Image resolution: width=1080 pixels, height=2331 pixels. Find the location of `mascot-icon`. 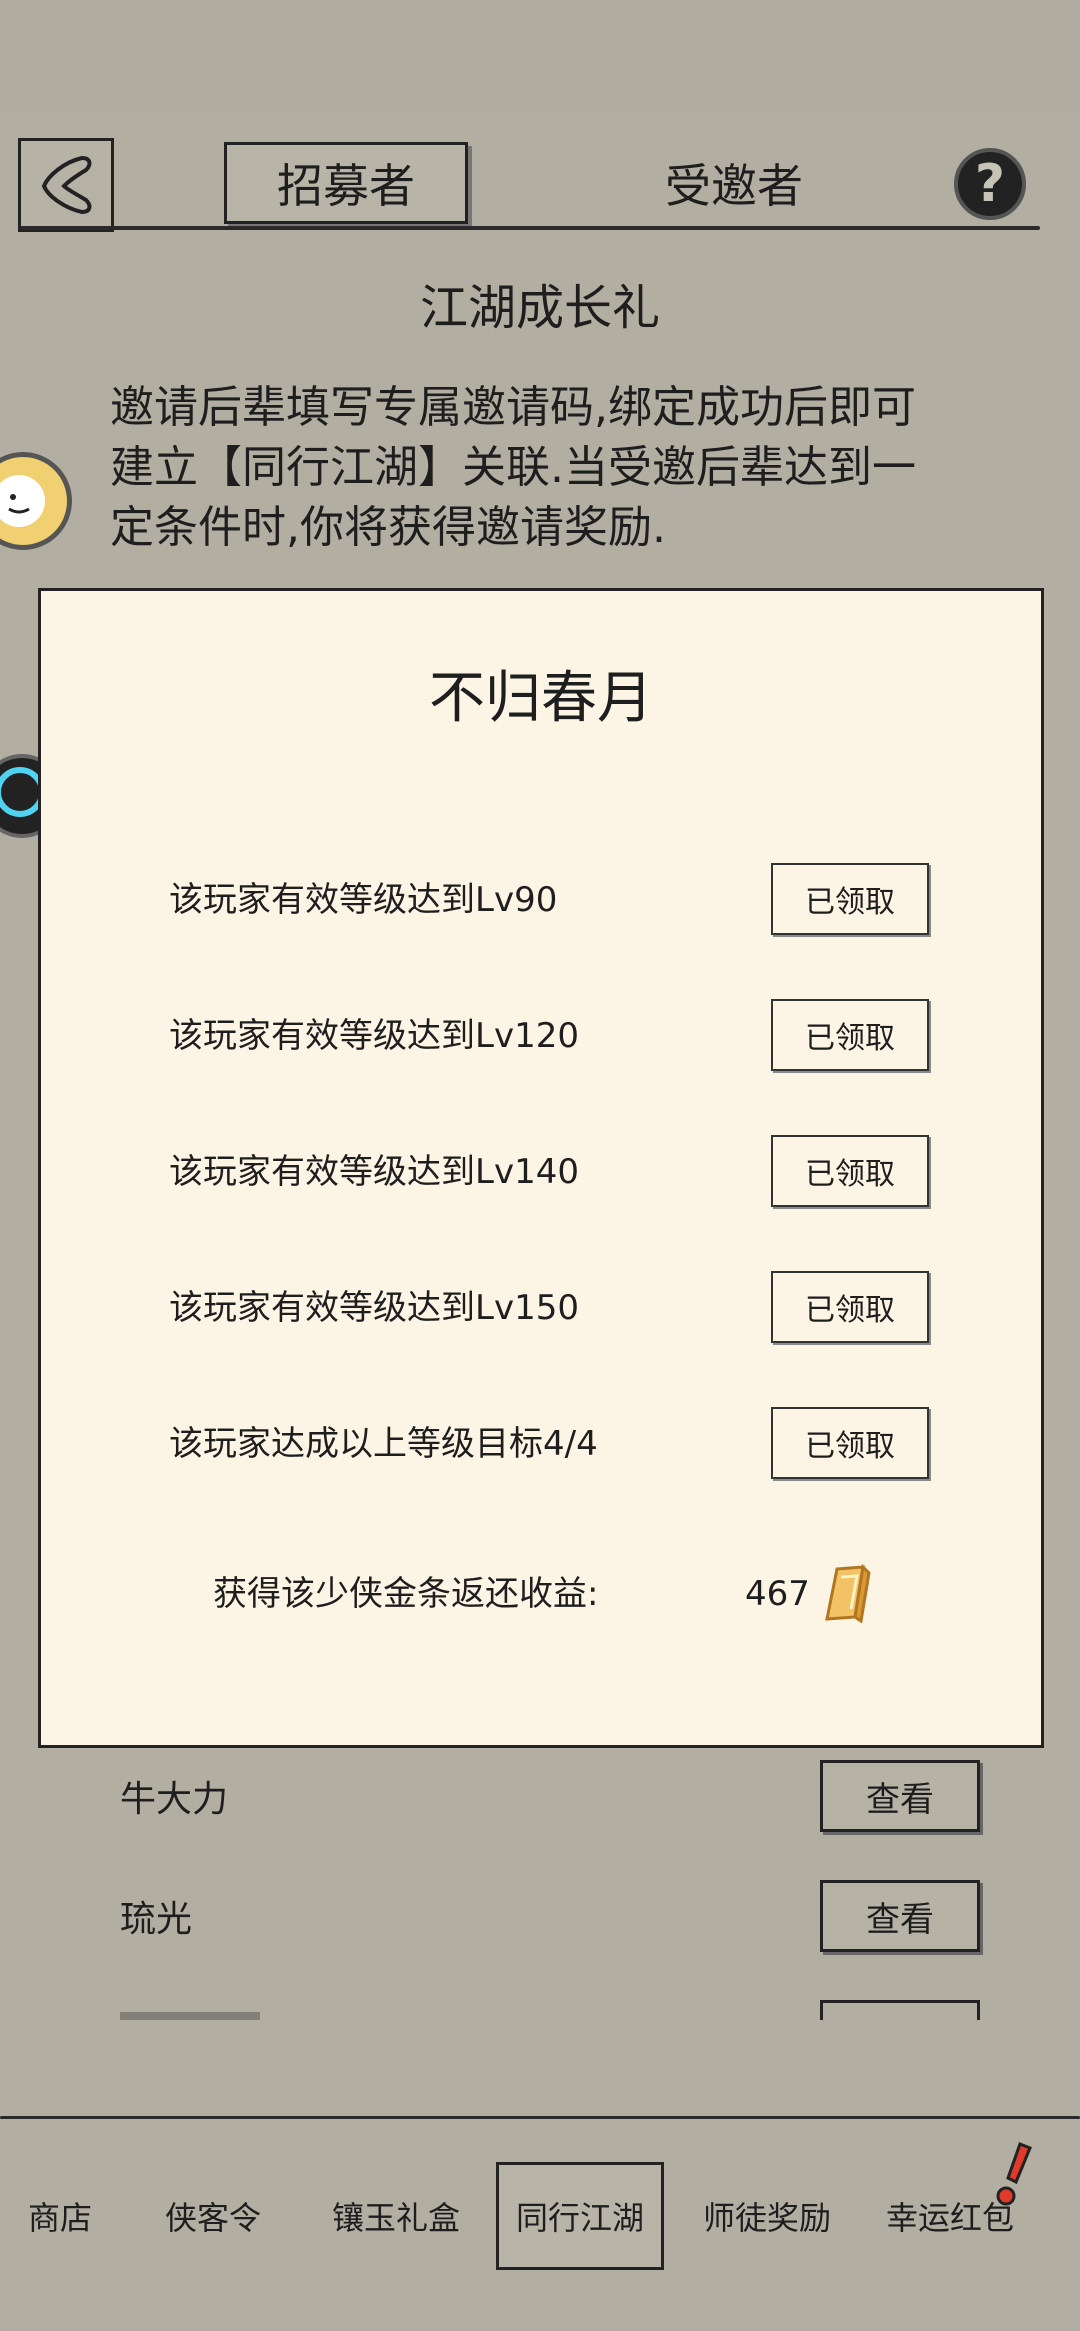

mascot-icon is located at coordinates (22, 501).